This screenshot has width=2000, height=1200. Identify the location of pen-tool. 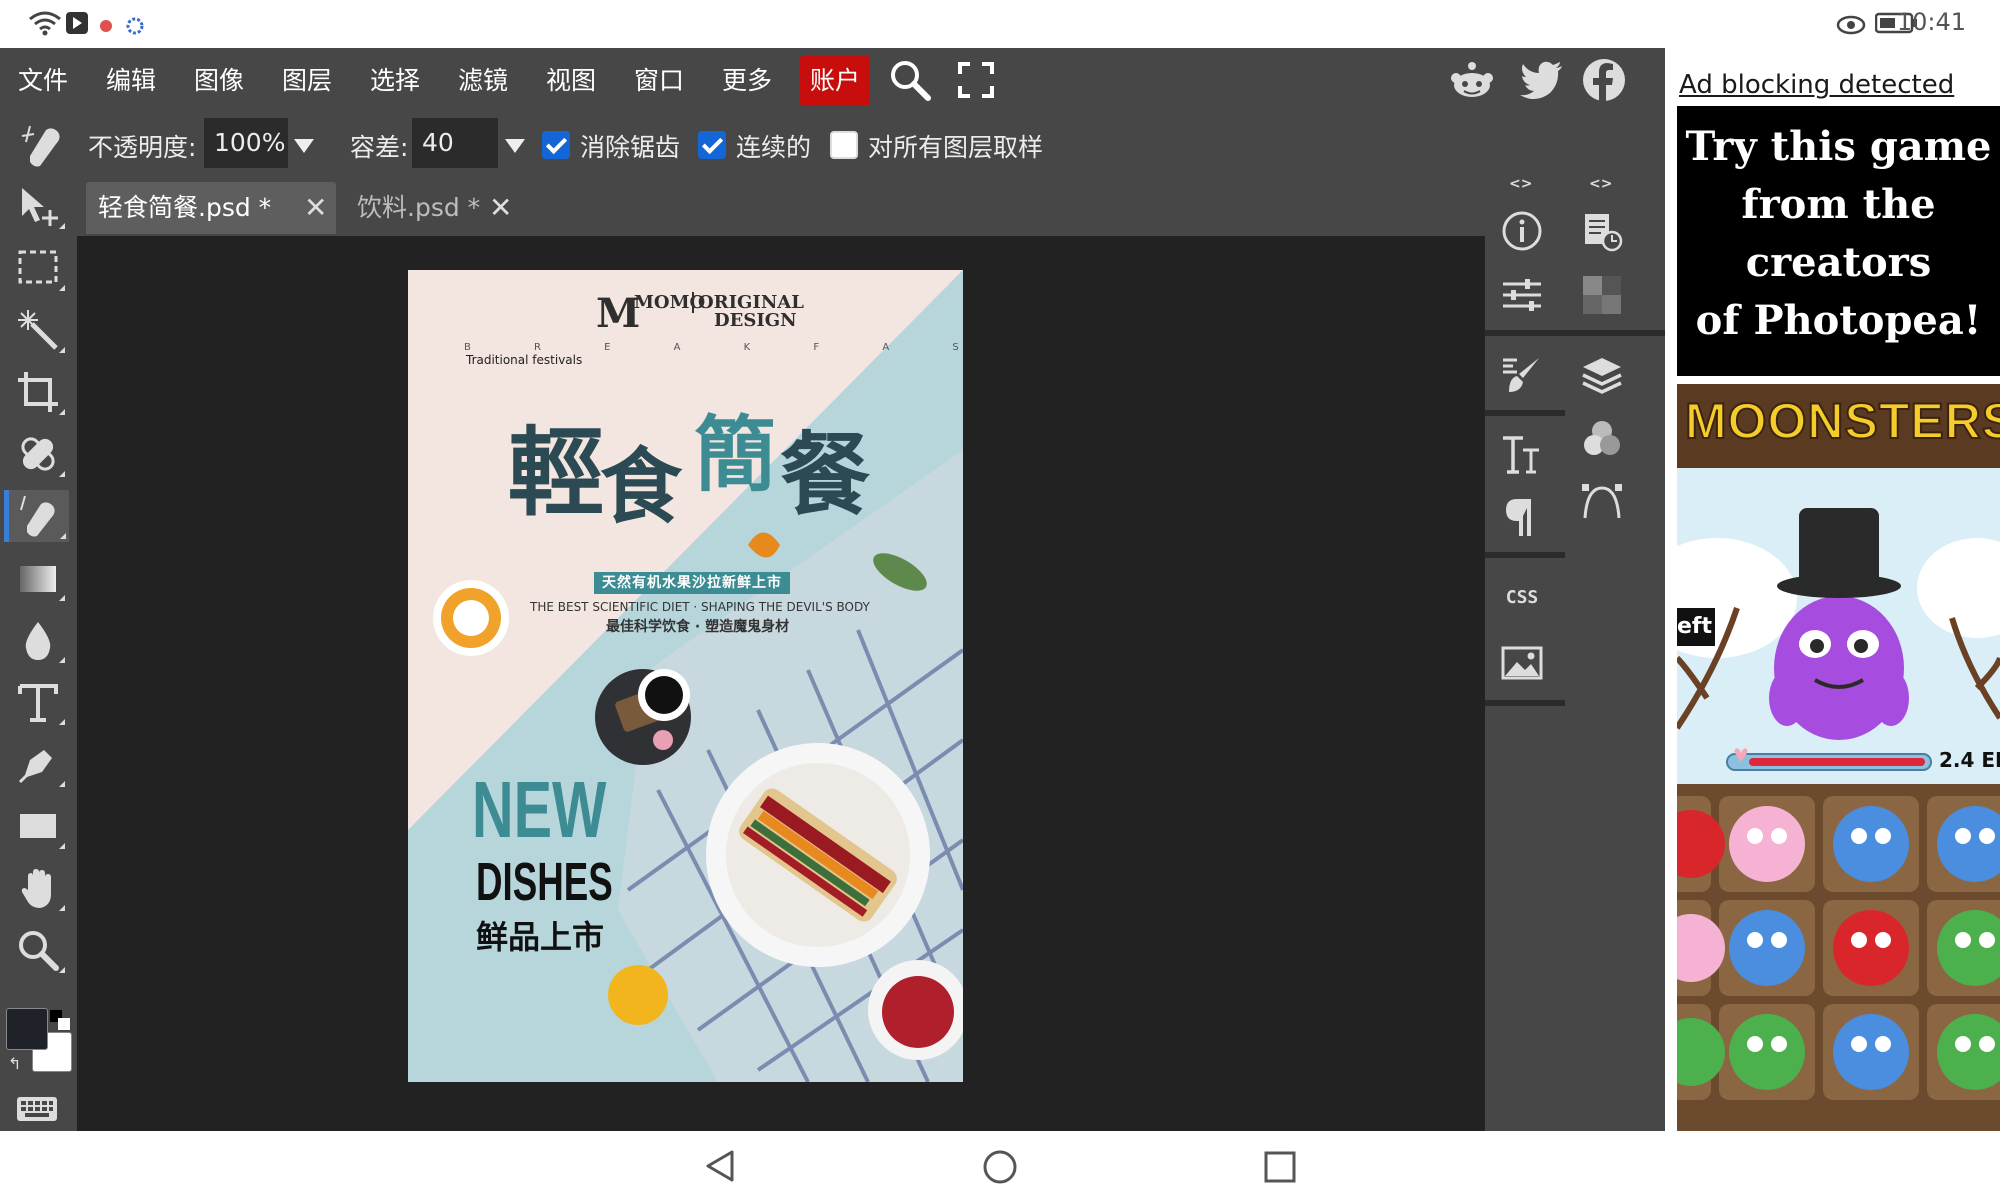
(38, 764).